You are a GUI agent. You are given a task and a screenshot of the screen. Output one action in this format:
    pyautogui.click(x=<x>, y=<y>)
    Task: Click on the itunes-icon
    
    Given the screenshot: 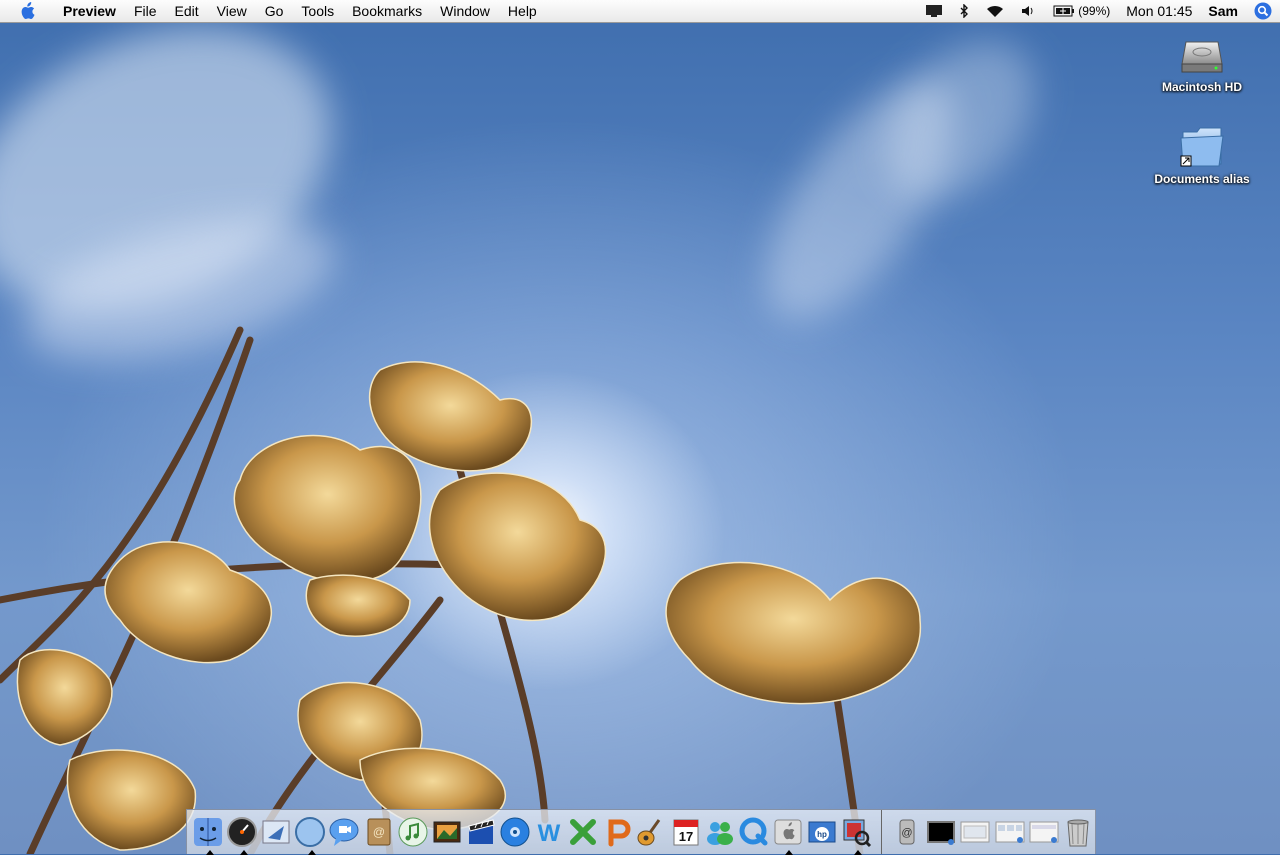 What is the action you would take?
    pyautogui.click(x=412, y=832)
    